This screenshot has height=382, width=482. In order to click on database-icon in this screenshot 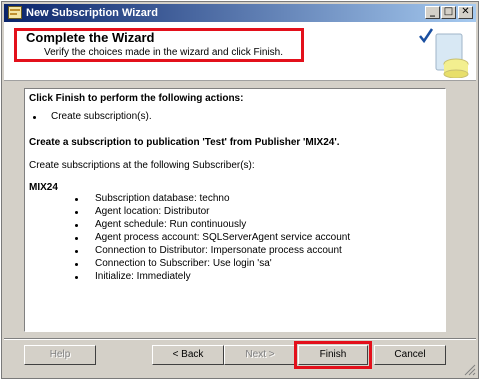, I will do `click(452, 55)`.